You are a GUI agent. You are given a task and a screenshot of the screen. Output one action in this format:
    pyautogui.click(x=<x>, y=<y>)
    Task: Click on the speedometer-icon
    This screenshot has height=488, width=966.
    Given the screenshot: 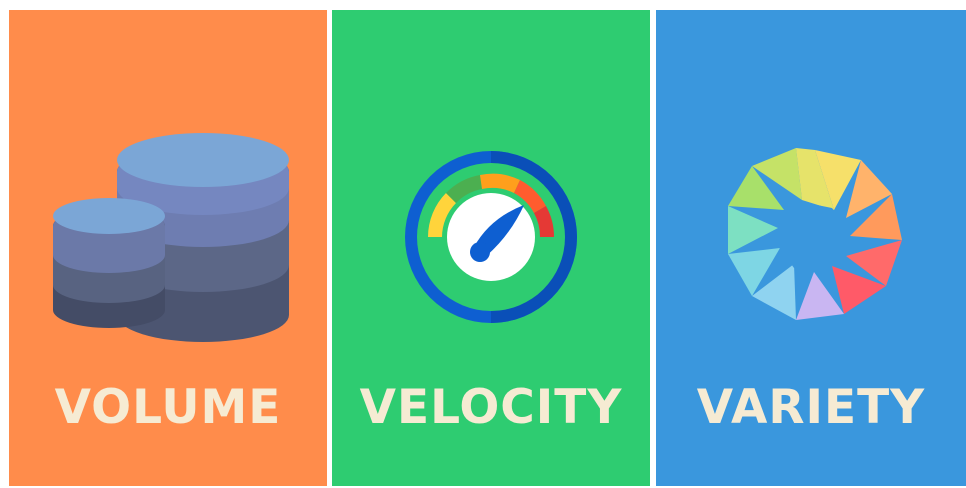 What is the action you would take?
    pyautogui.click(x=491, y=237)
    